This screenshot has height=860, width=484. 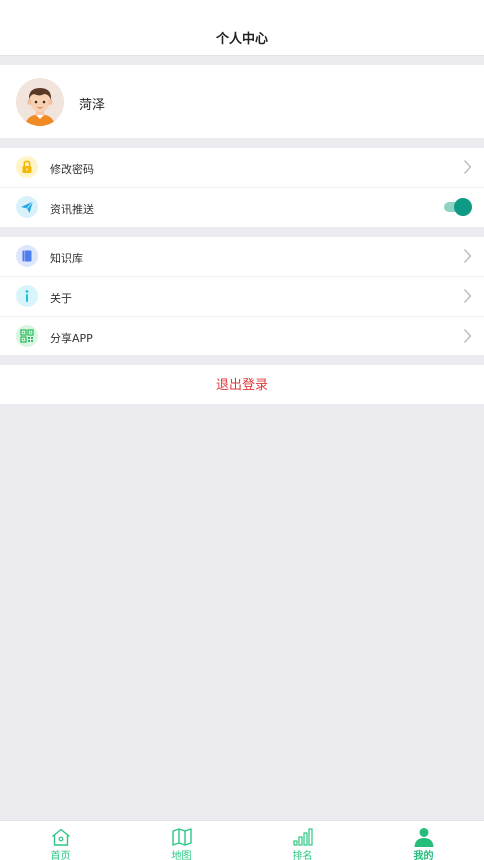 I want to click on user-icon, so click(x=424, y=837).